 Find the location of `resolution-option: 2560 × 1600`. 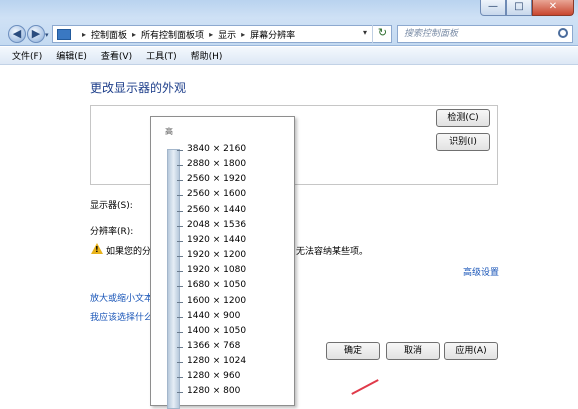

resolution-option: 2560 × 1600 is located at coordinates (216, 194).